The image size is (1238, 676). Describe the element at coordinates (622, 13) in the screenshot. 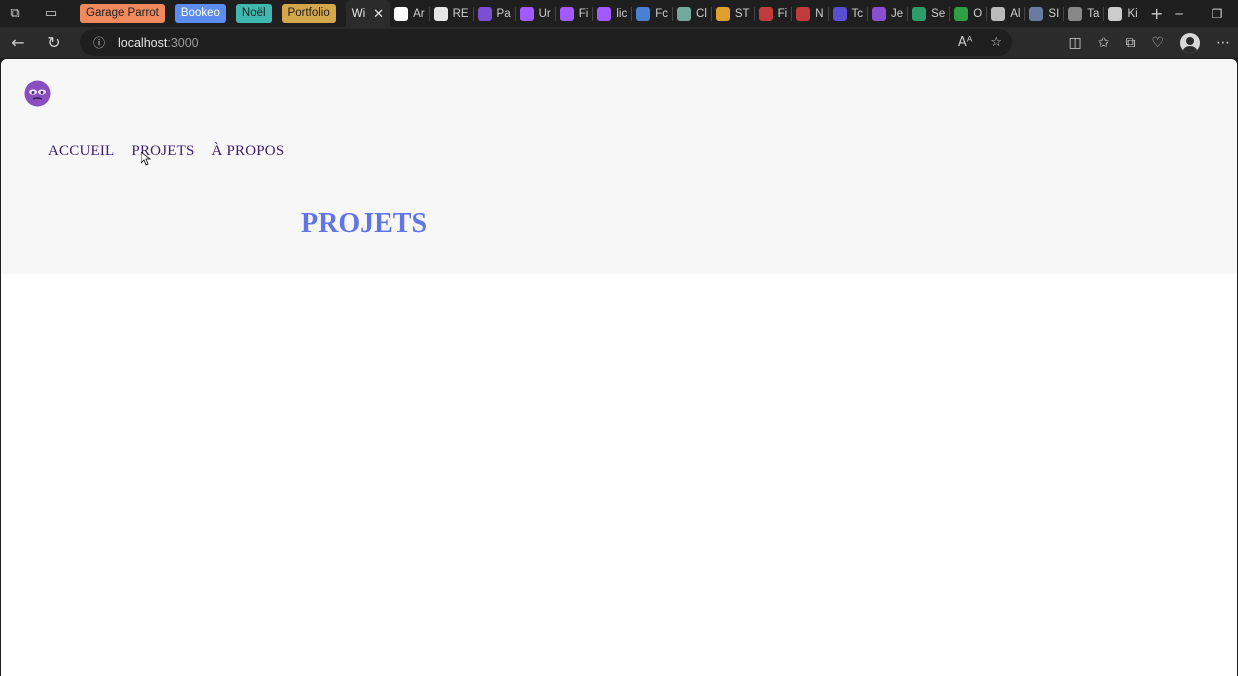

I see `tab-label: lic` at that location.